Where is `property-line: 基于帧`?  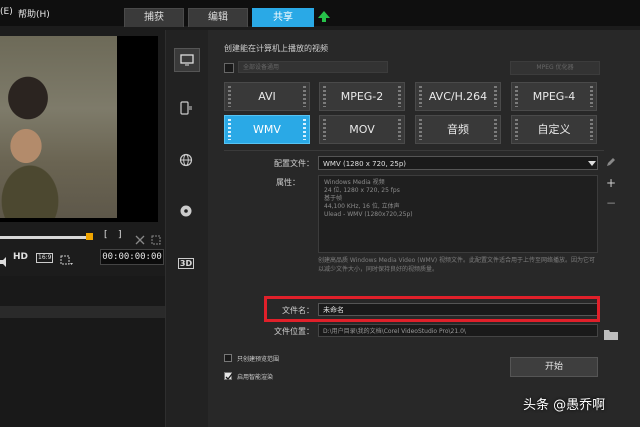 property-line: 基于帧 is located at coordinates (333, 198).